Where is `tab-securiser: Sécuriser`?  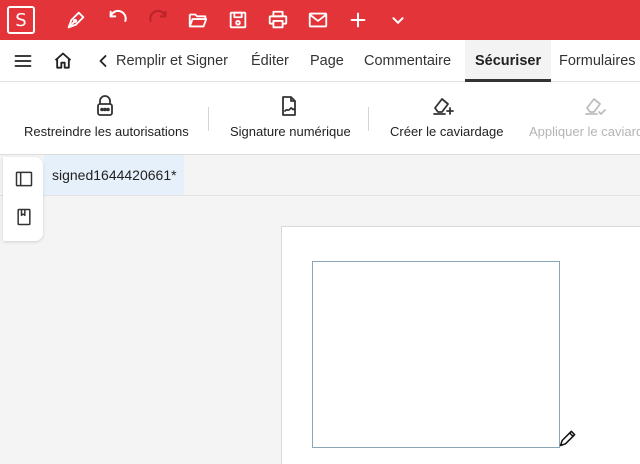 tab-securiser: Sécuriser is located at coordinates (508, 61).